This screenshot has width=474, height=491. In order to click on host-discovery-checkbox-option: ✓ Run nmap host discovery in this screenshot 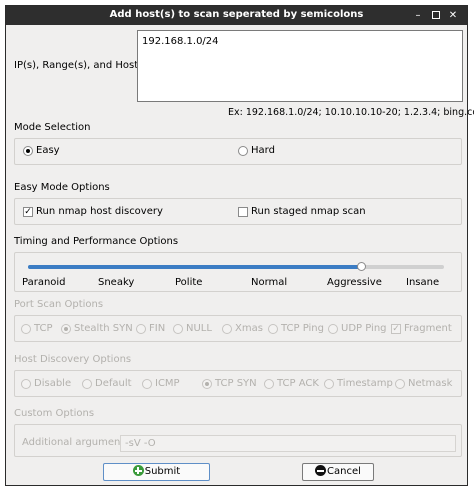, I will do `click(93, 212)`.